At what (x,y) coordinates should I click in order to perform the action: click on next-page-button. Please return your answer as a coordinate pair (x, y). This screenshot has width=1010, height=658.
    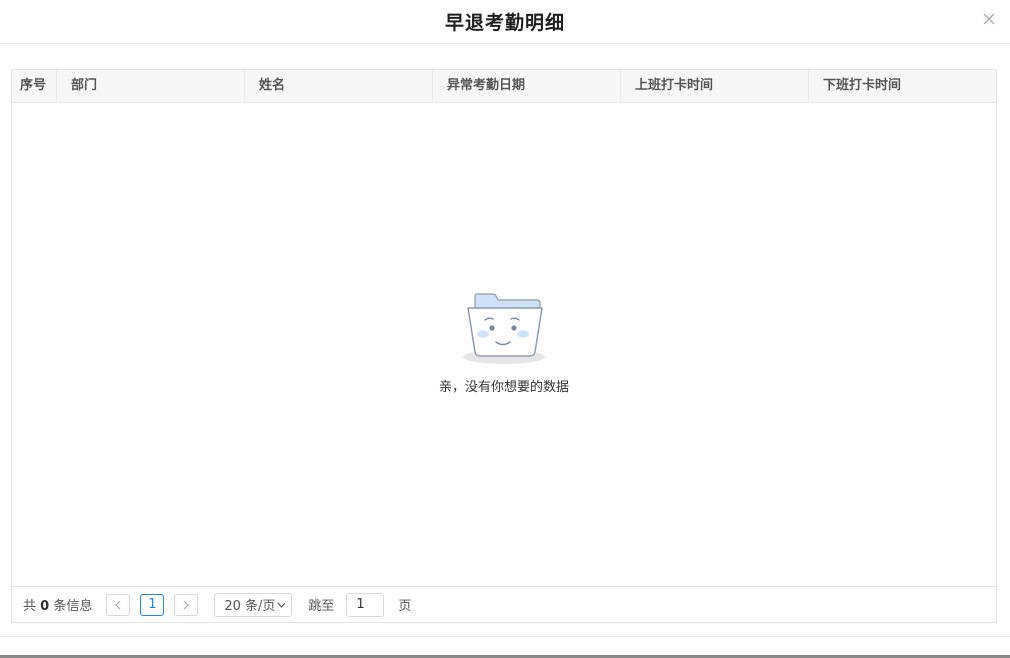
    Looking at the image, I should click on (186, 604).